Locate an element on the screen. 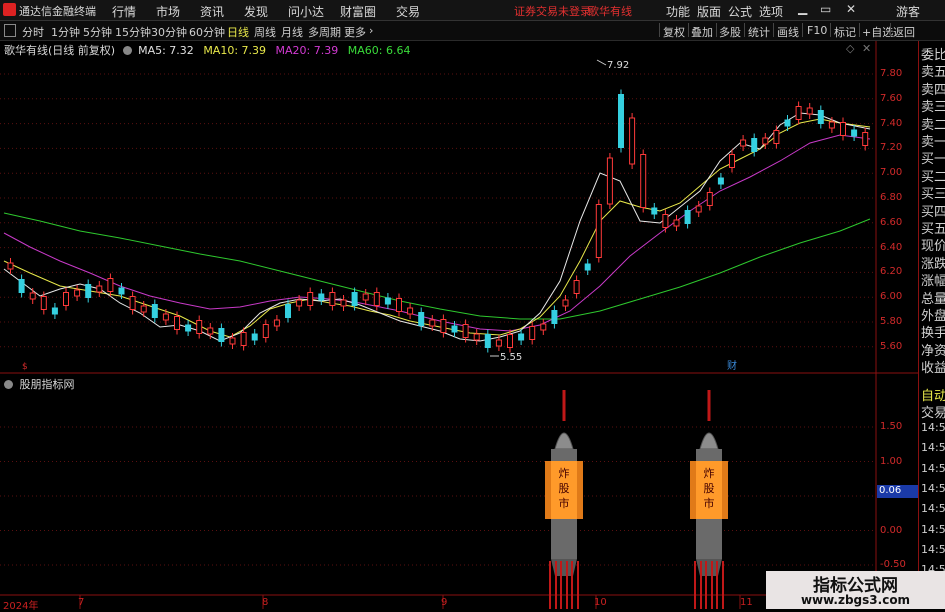  duogu-button: 多股 is located at coordinates (730, 32).